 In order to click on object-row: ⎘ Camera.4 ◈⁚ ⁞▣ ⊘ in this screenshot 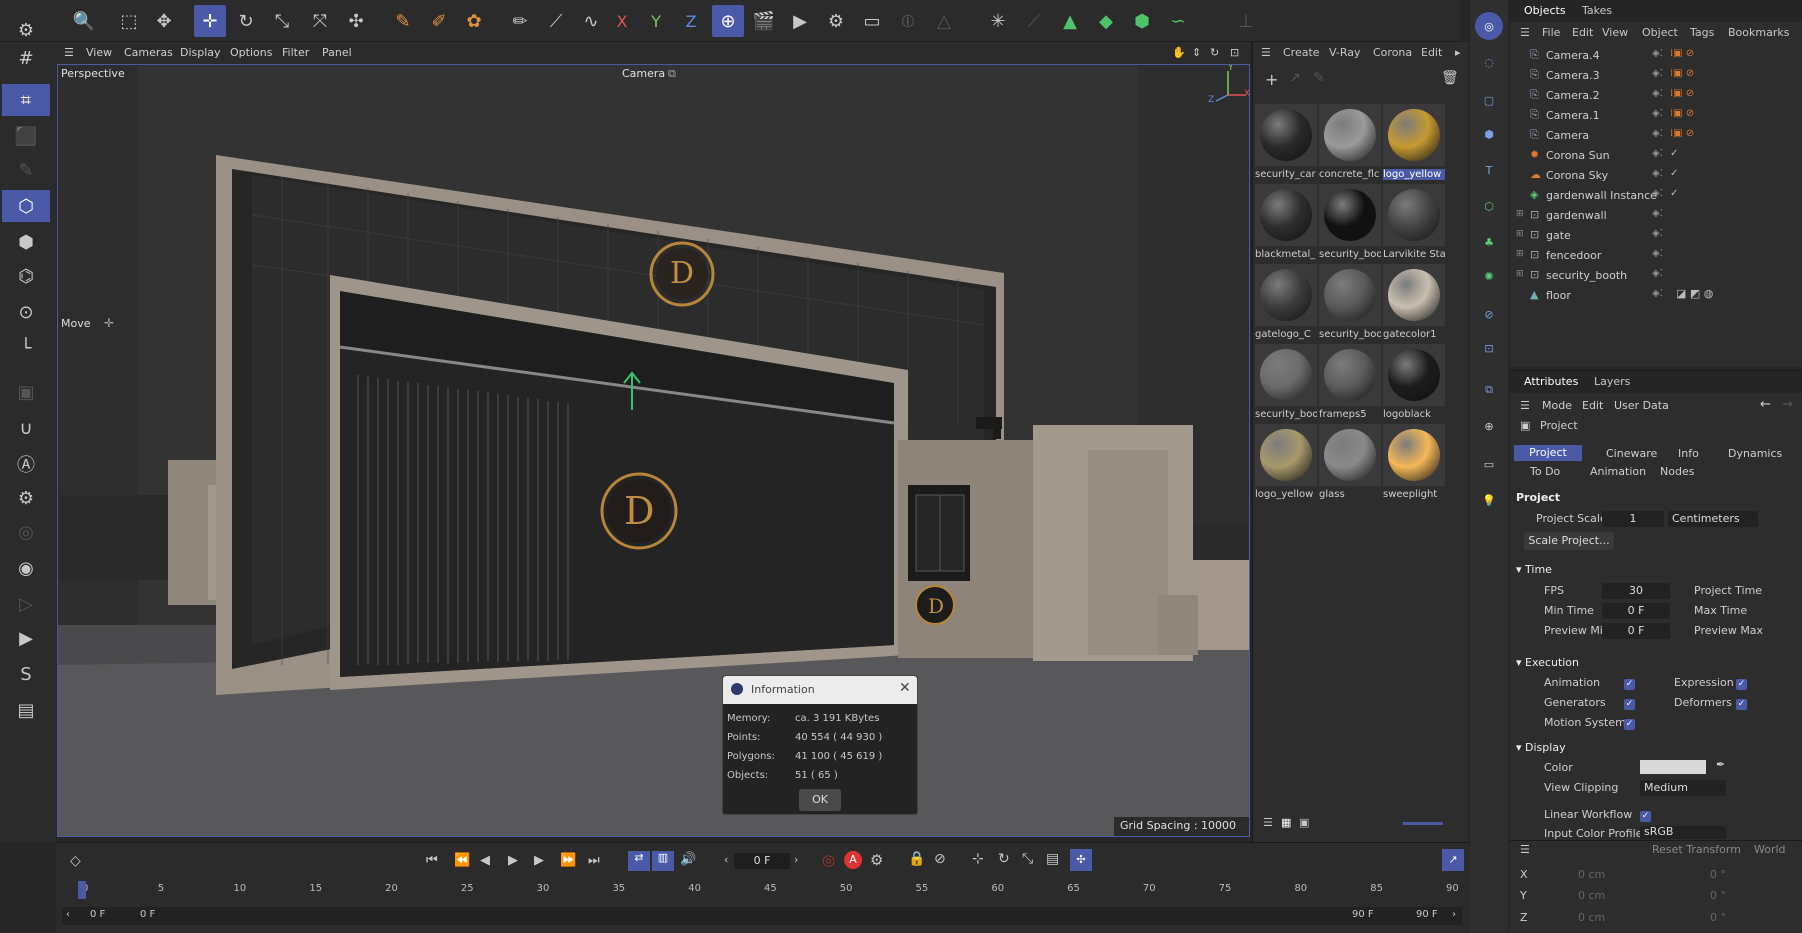, I will do `click(1656, 56)`.